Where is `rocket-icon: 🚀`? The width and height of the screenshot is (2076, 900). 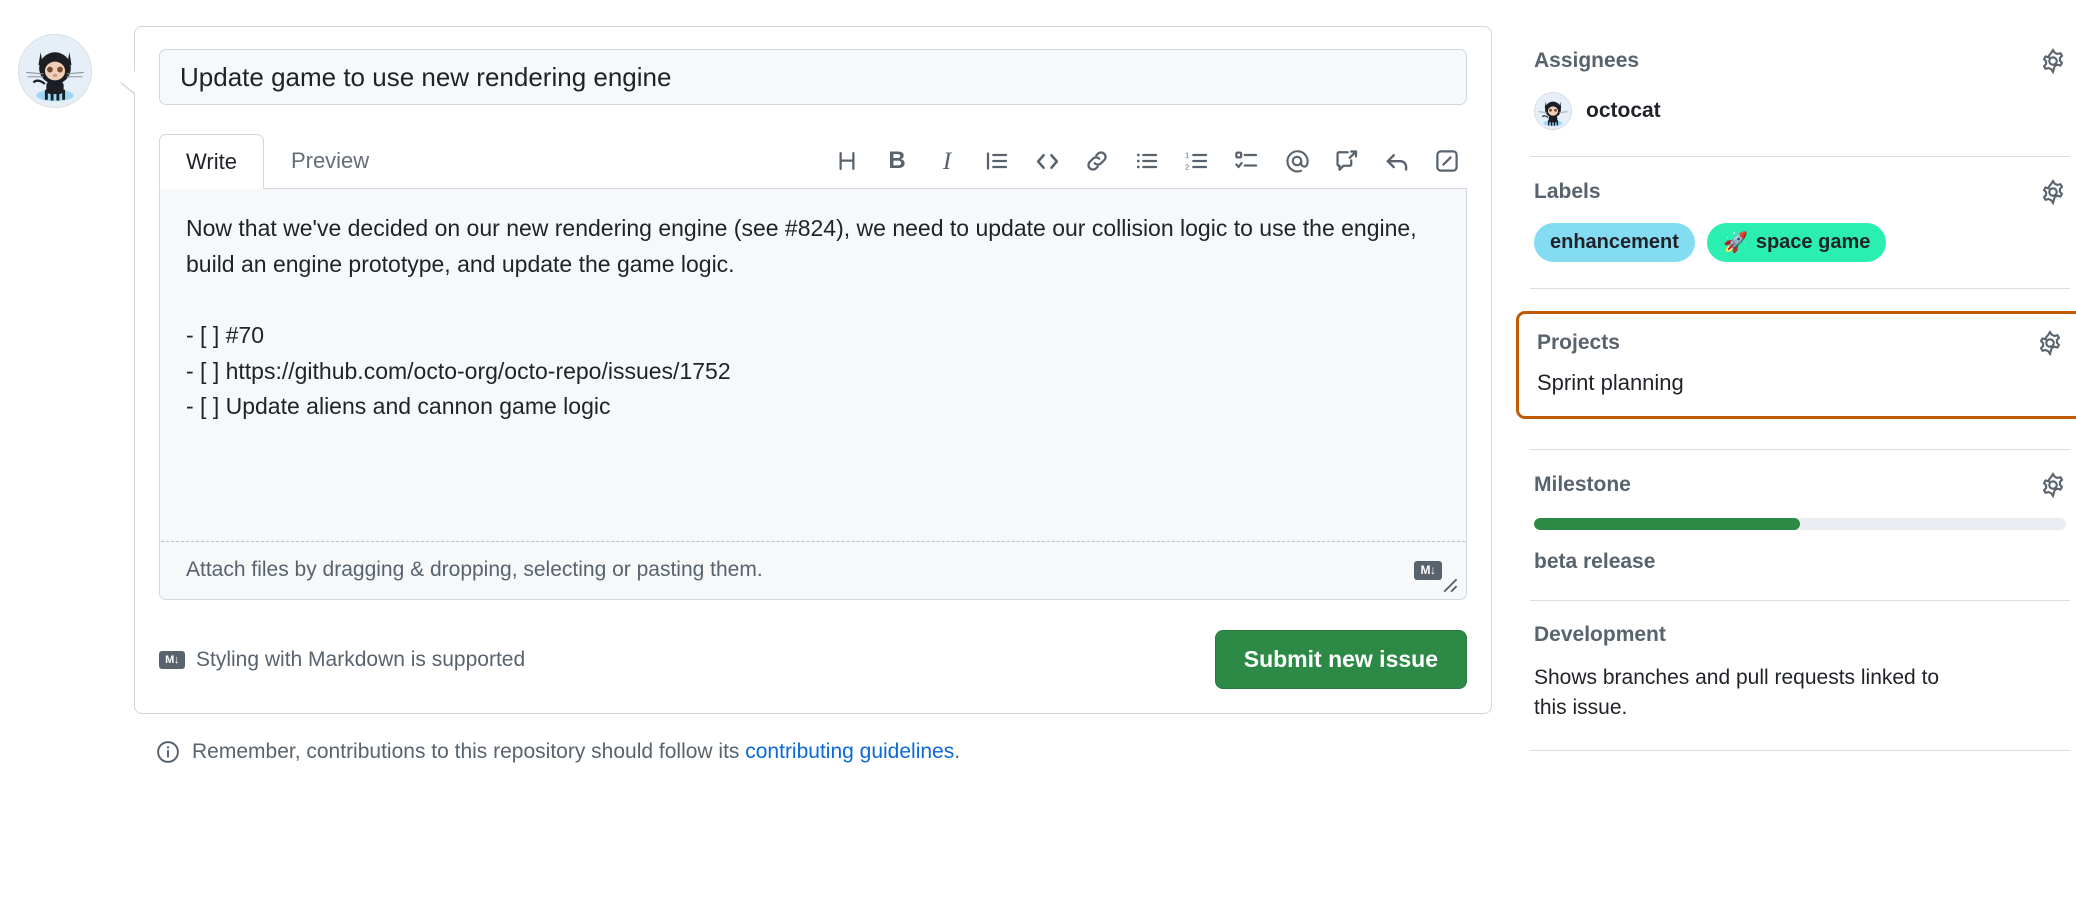 rocket-icon: 🚀 is located at coordinates (1735, 243).